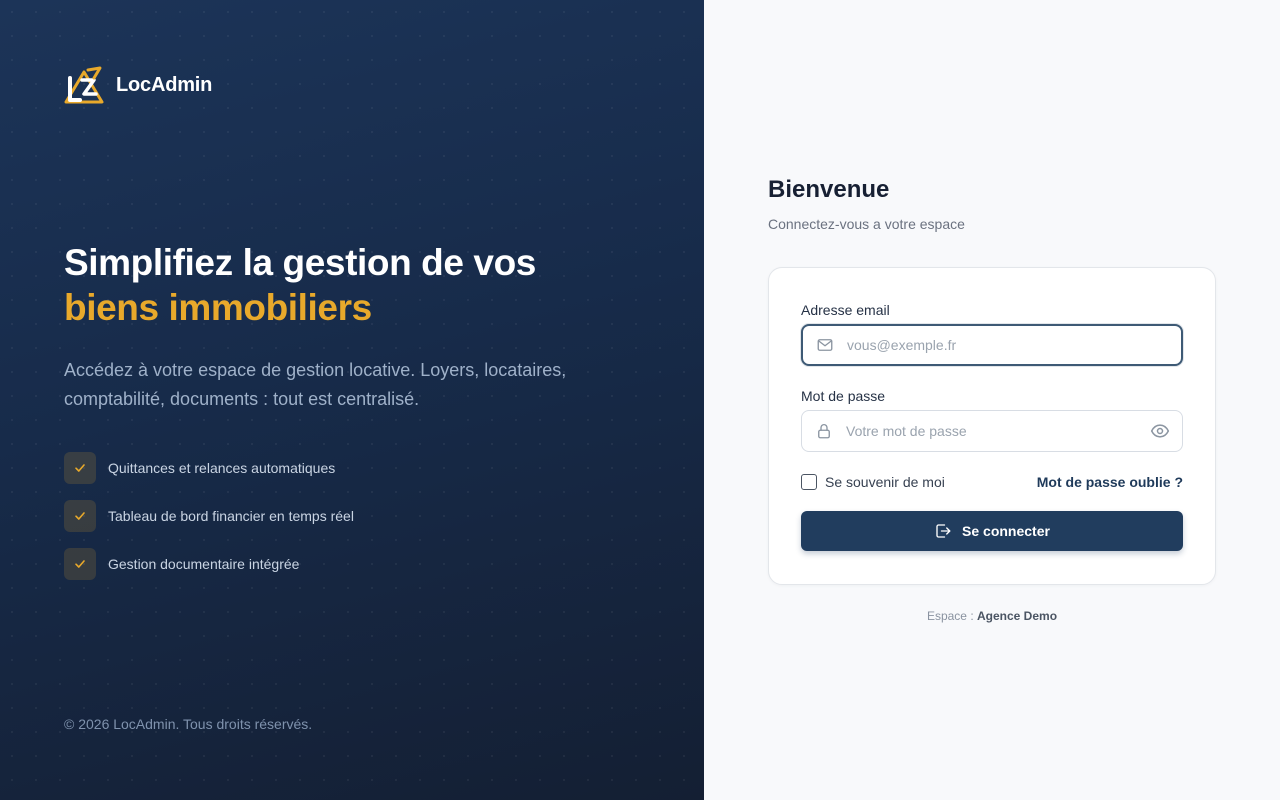 This screenshot has width=1280, height=800. Describe the element at coordinates (824, 431) in the screenshot. I see `lock-icon` at that location.